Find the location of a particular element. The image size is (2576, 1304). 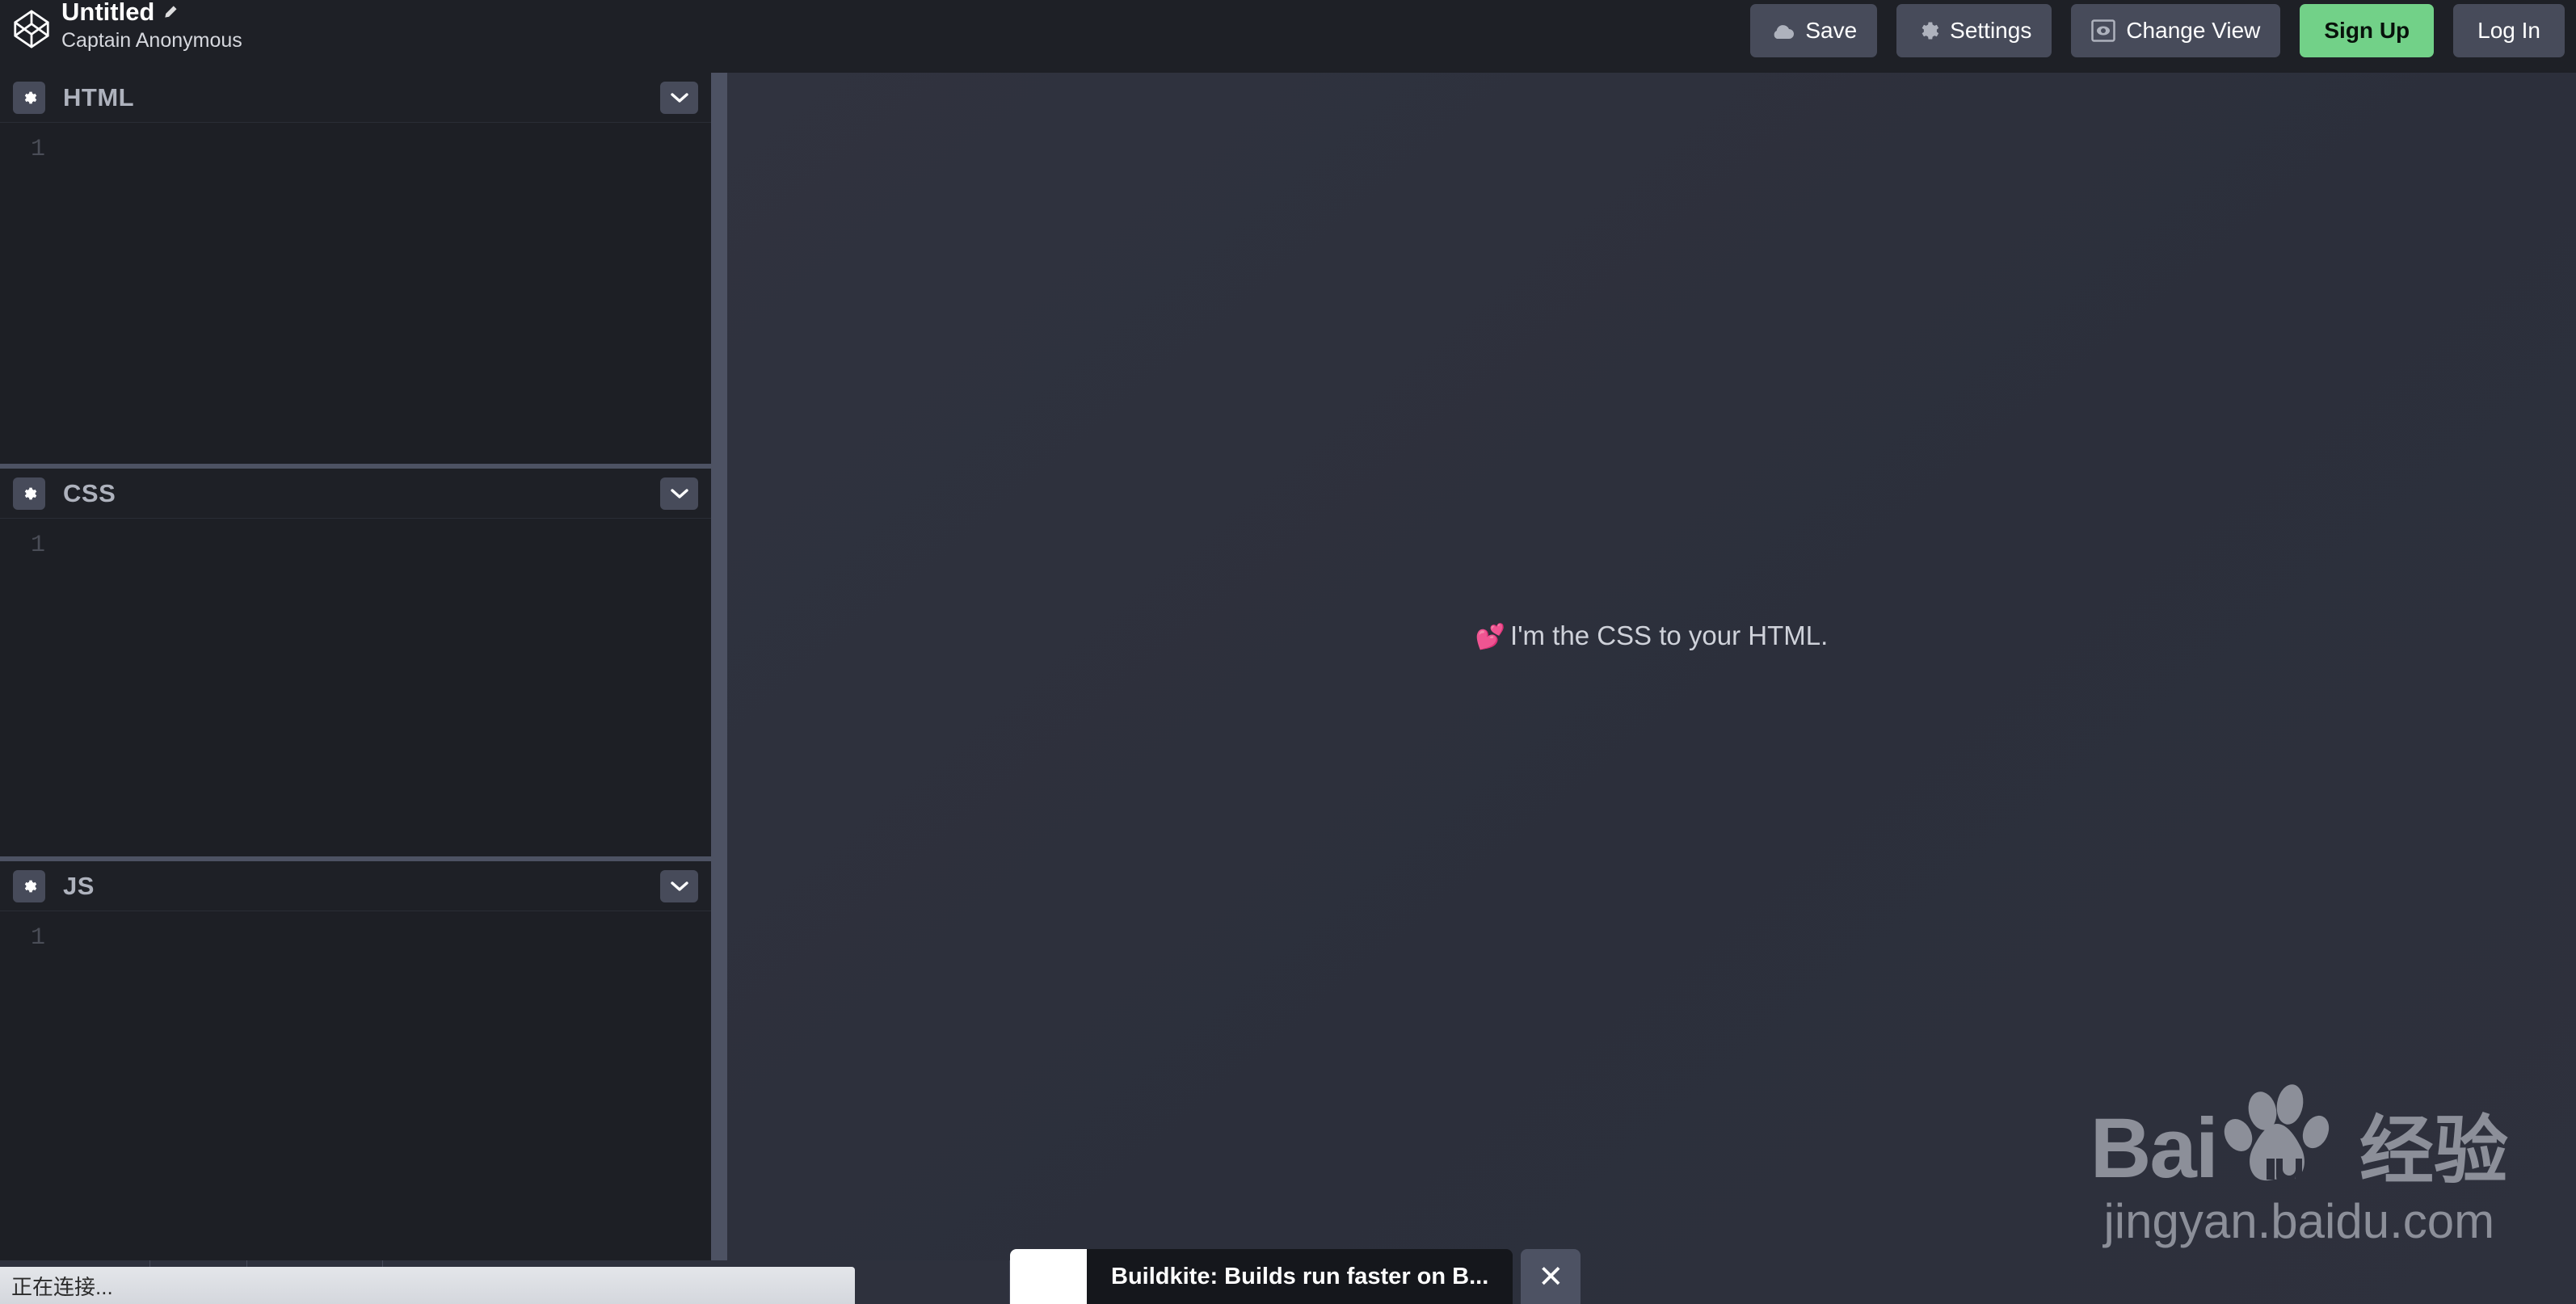

editor-pane-js: JS 1 is located at coordinates (355, 1082).